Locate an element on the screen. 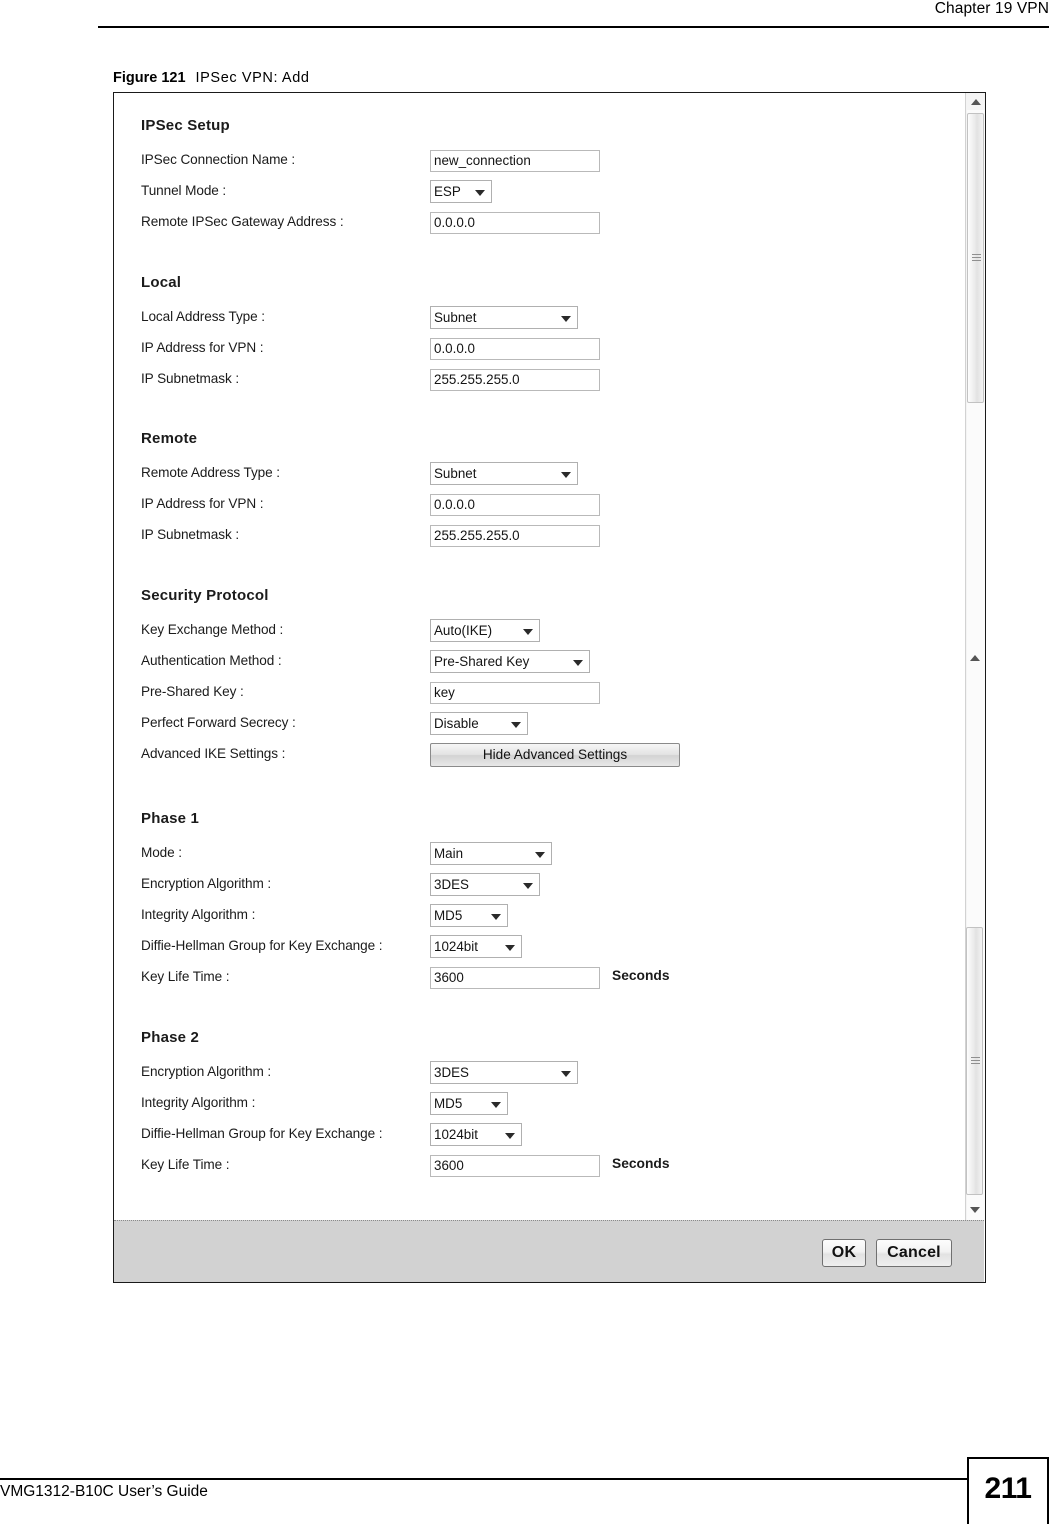  figure-caption: Figure 121 IPSec VPN: Add is located at coordinates (211, 78).